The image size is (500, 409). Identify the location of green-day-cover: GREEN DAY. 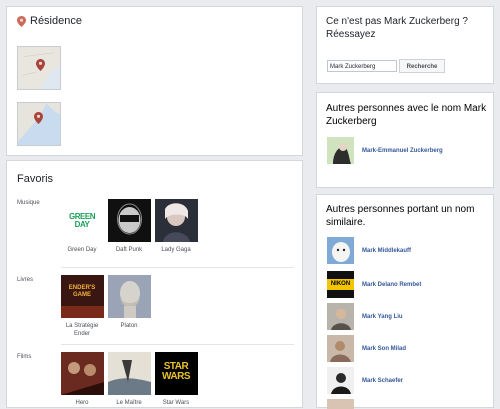
(82, 220).